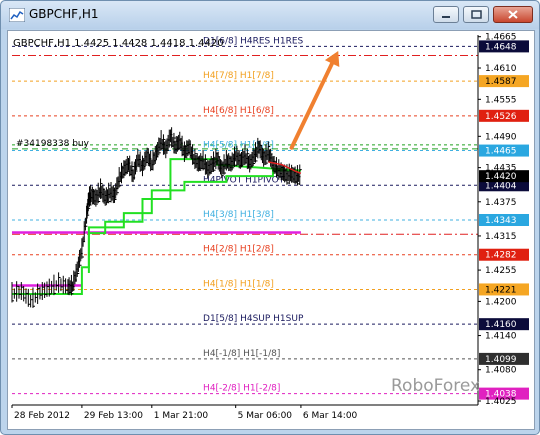 The height and width of the screenshot is (435, 540). I want to click on level-price-tag-label: 1.4587, so click(501, 82).